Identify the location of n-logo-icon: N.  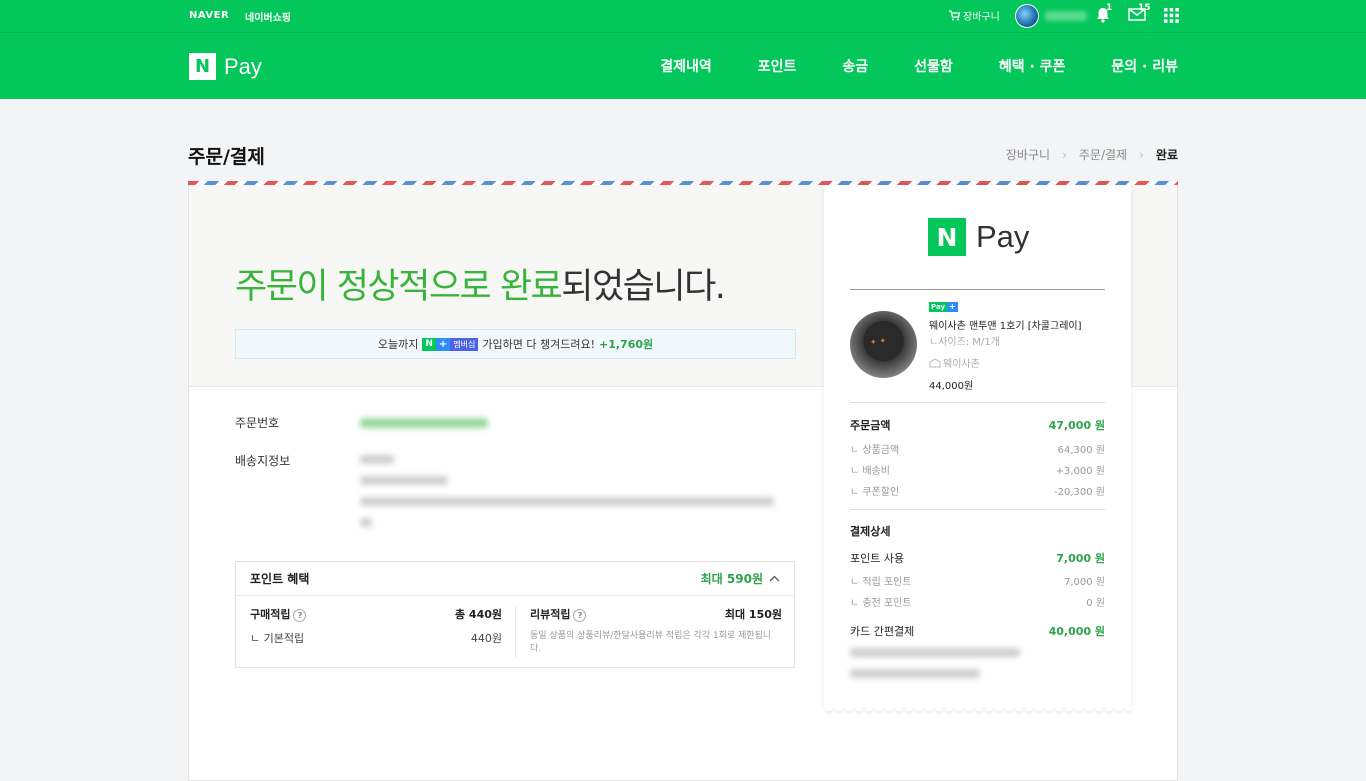
(202, 66).